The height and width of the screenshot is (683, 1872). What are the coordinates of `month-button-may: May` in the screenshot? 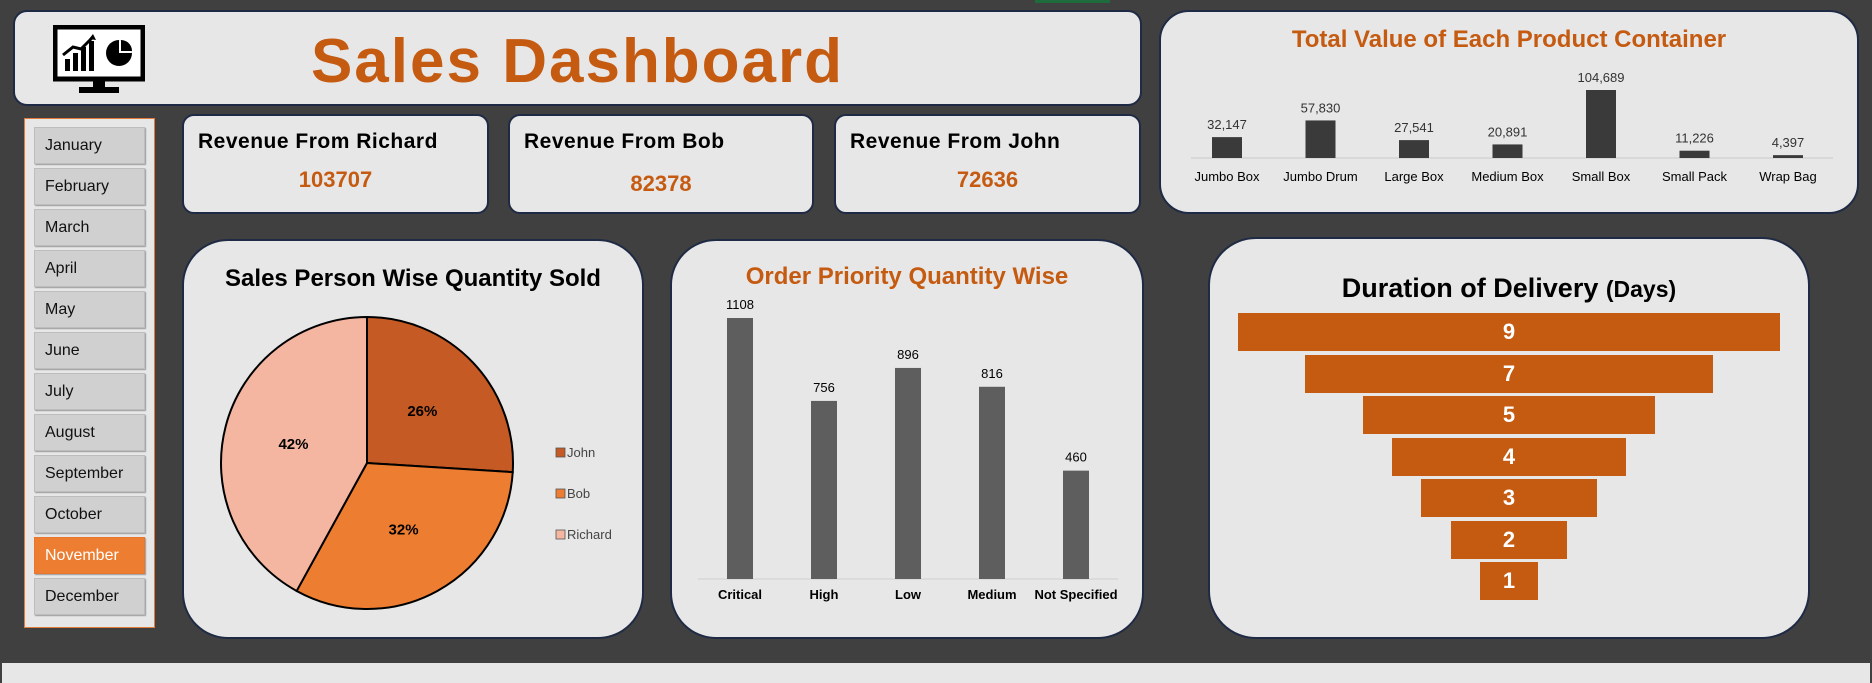 It's located at (89, 309).